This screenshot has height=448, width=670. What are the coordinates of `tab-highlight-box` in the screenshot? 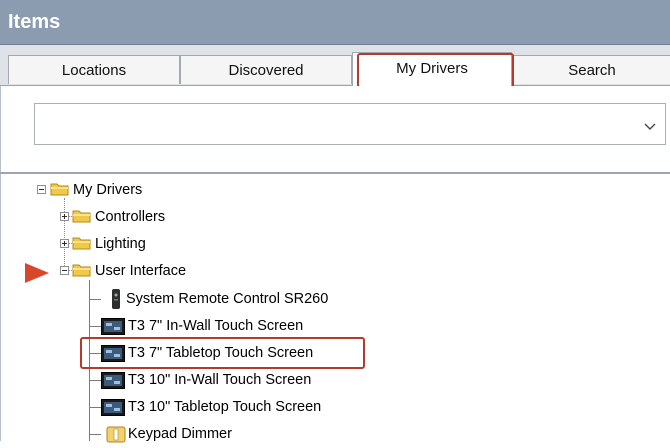 It's located at (435, 70).